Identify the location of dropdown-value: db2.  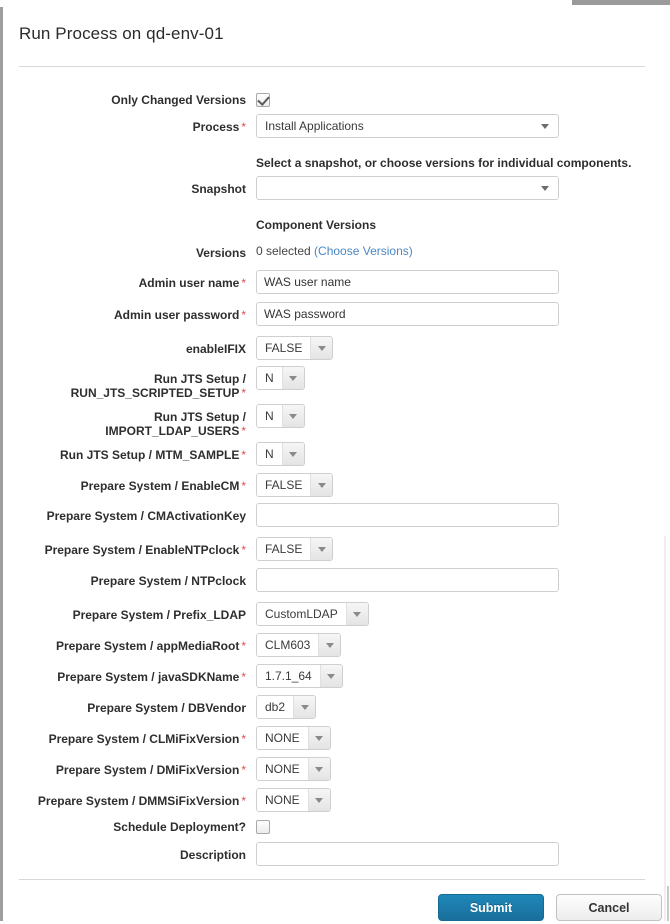
(275, 707).